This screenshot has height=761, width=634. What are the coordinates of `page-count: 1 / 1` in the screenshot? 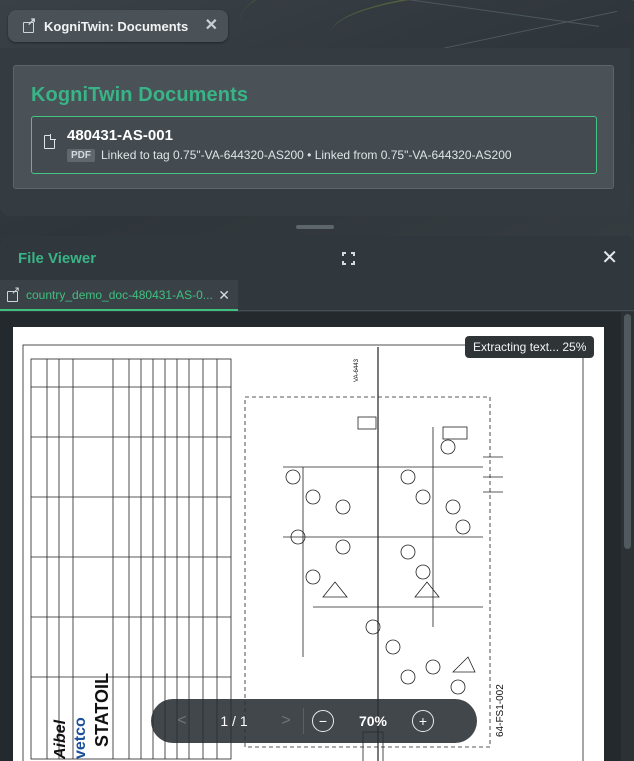 It's located at (234, 721).